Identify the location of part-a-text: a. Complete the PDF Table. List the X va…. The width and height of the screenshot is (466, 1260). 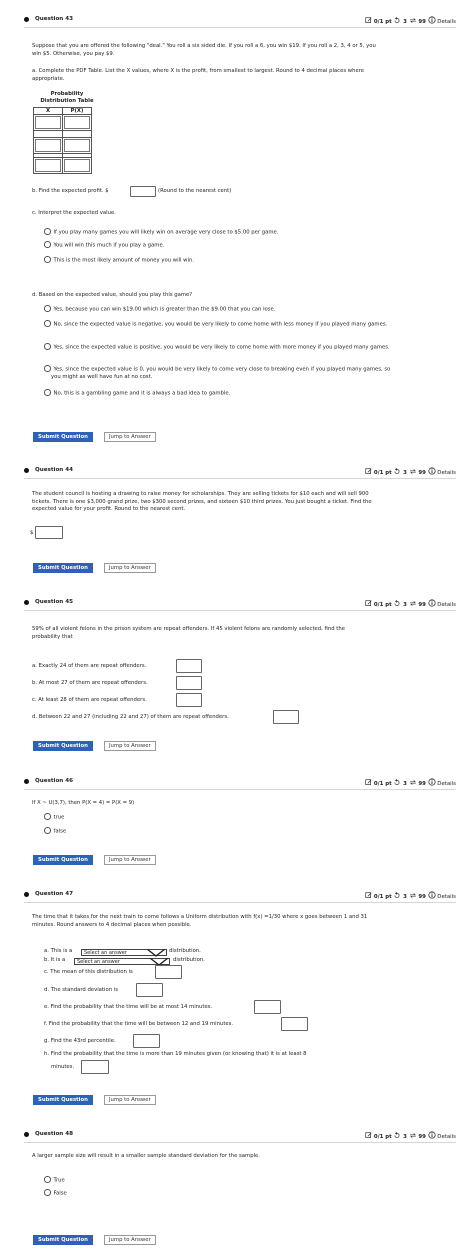
(198, 75).